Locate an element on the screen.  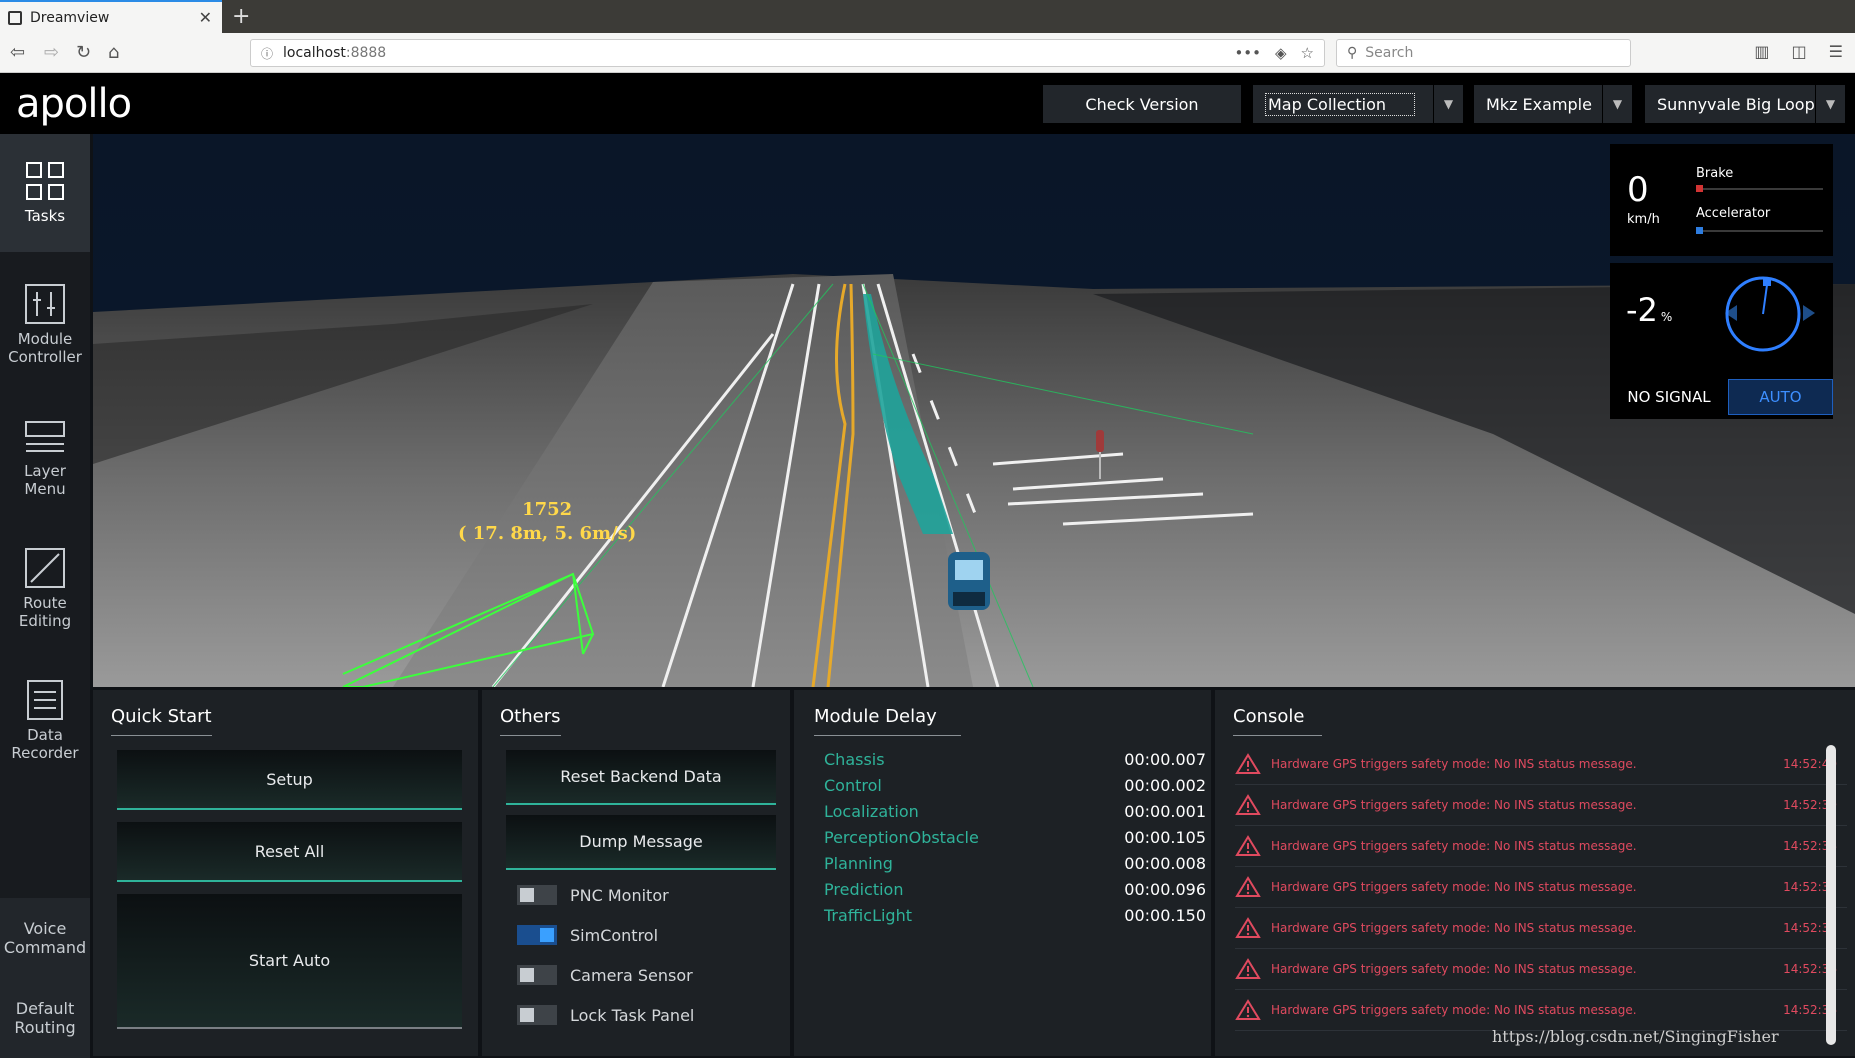
data-recorder-icon is located at coordinates (45, 700).